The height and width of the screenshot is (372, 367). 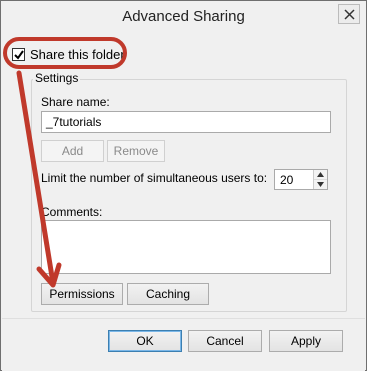 I want to click on settings-legend: Settings, so click(x=57, y=78).